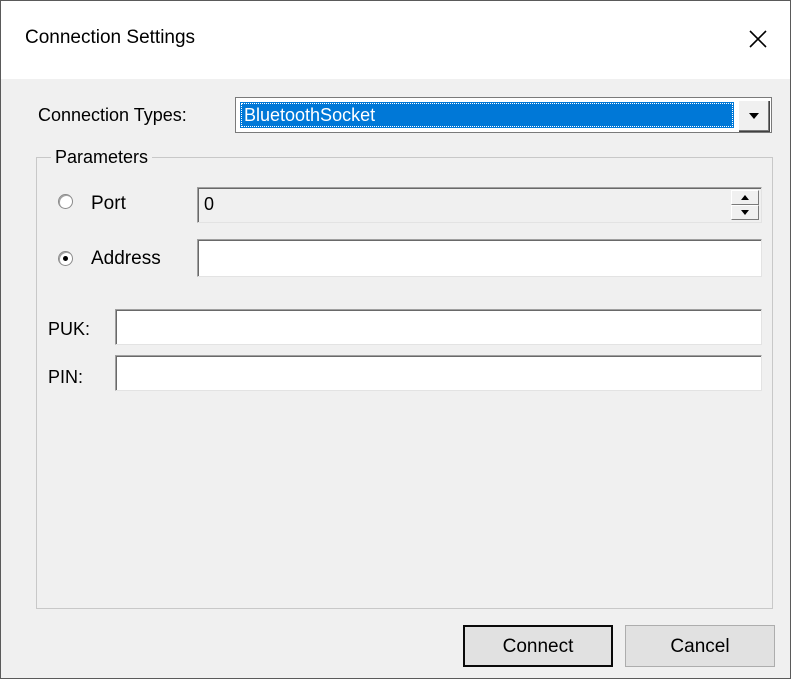  I want to click on connect-button: Connect, so click(538, 646).